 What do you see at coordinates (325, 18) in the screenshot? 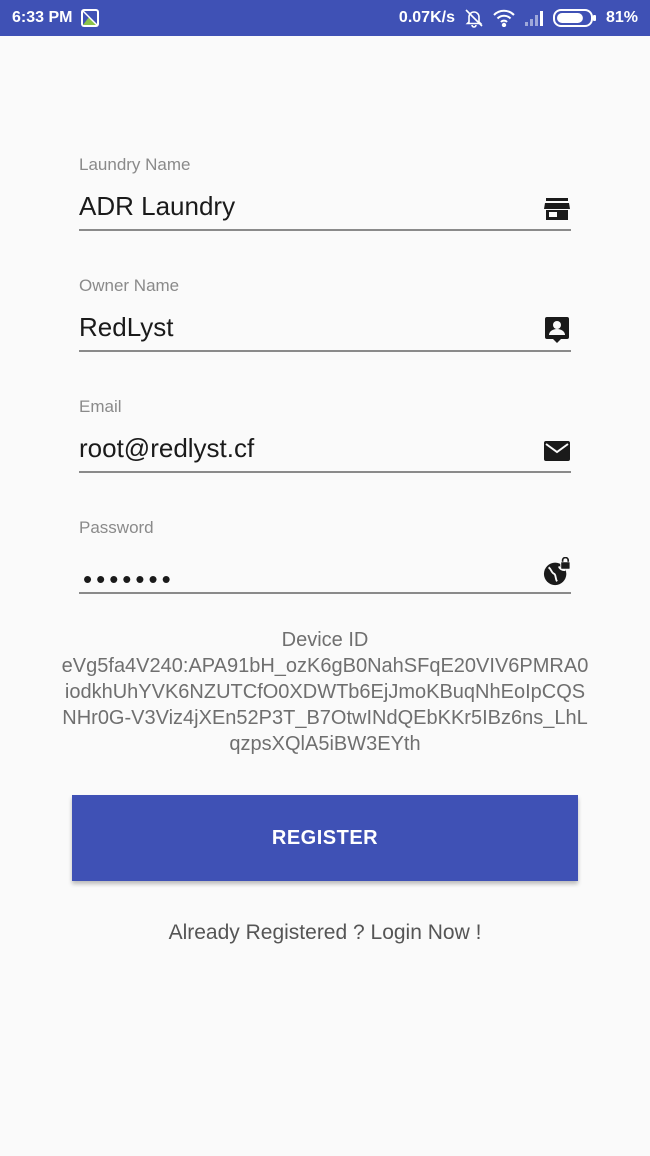
I see `status-bar: 6:33 PM 0.07K/s 81%` at bounding box center [325, 18].